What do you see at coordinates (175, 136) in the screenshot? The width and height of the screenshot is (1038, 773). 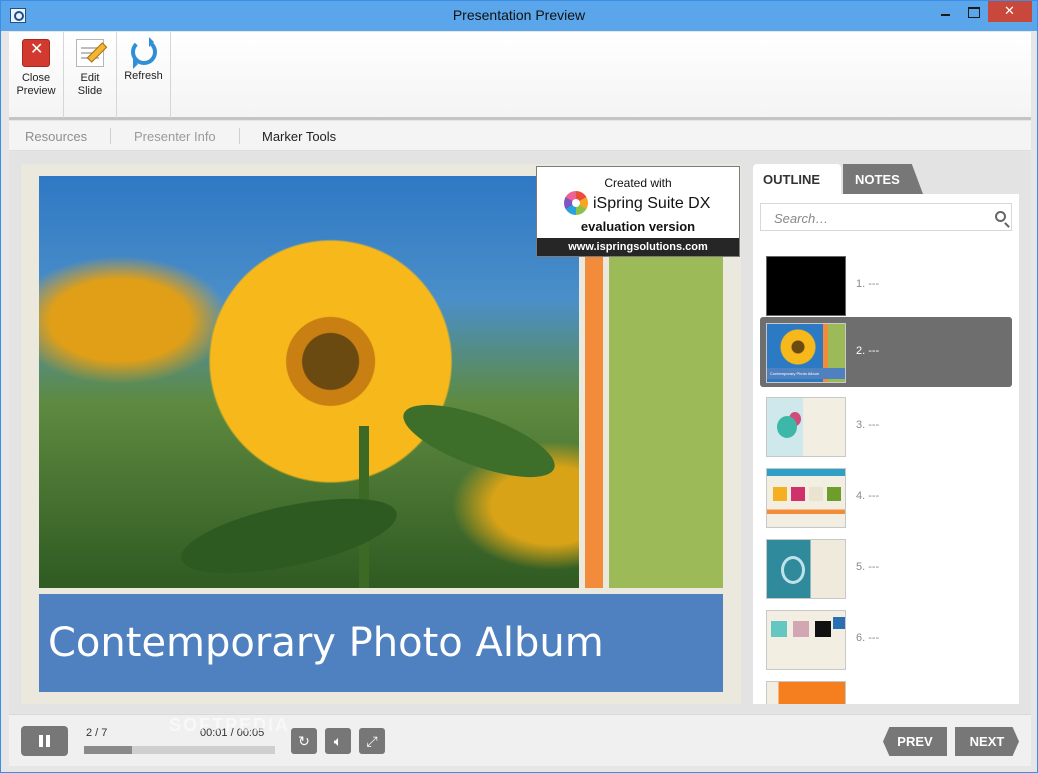 I see `tab-presenter-info: Presenter Info` at bounding box center [175, 136].